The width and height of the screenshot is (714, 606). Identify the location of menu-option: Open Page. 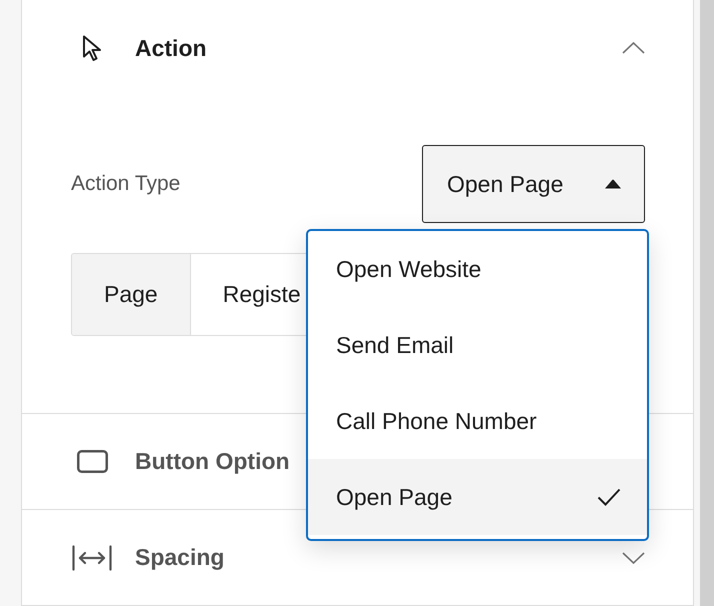
(477, 497).